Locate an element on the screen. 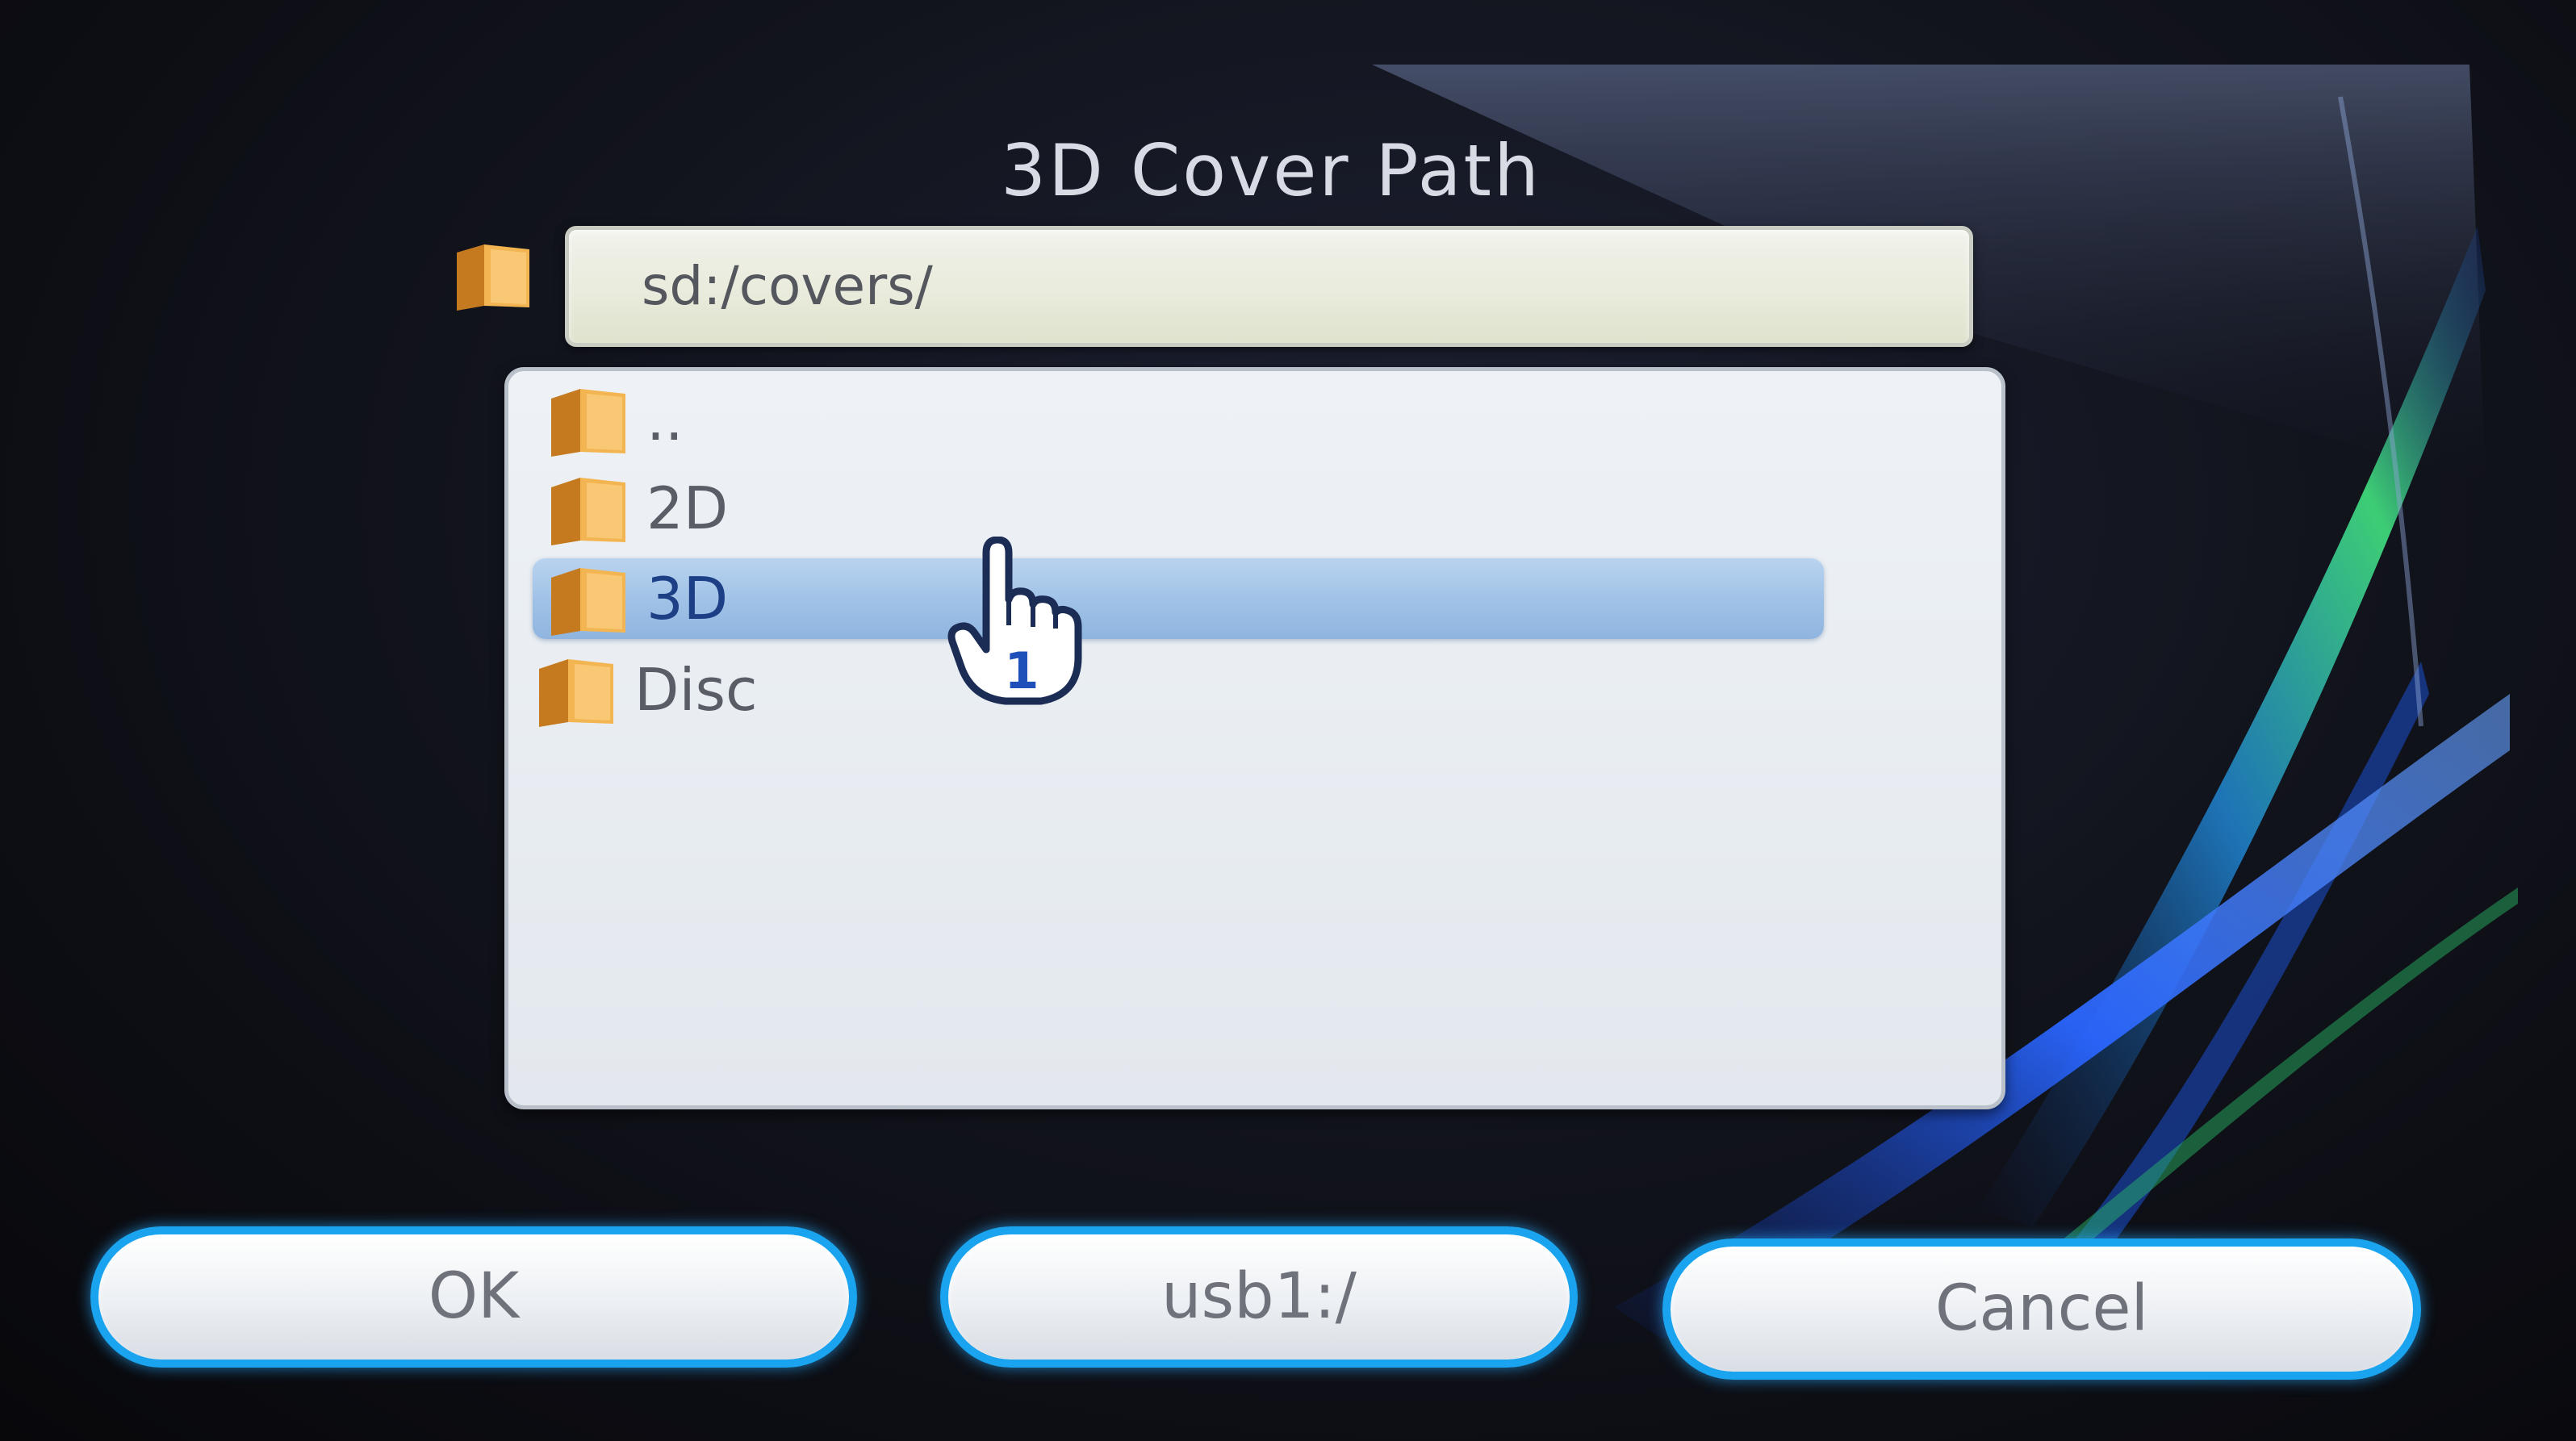  device-switch-button: usb1:/ is located at coordinates (1259, 1297).